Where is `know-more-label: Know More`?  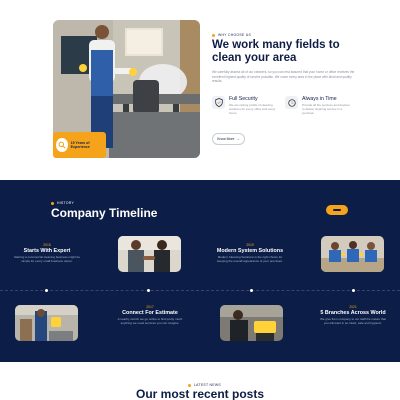
know-more-label: Know More is located at coordinates (226, 139).